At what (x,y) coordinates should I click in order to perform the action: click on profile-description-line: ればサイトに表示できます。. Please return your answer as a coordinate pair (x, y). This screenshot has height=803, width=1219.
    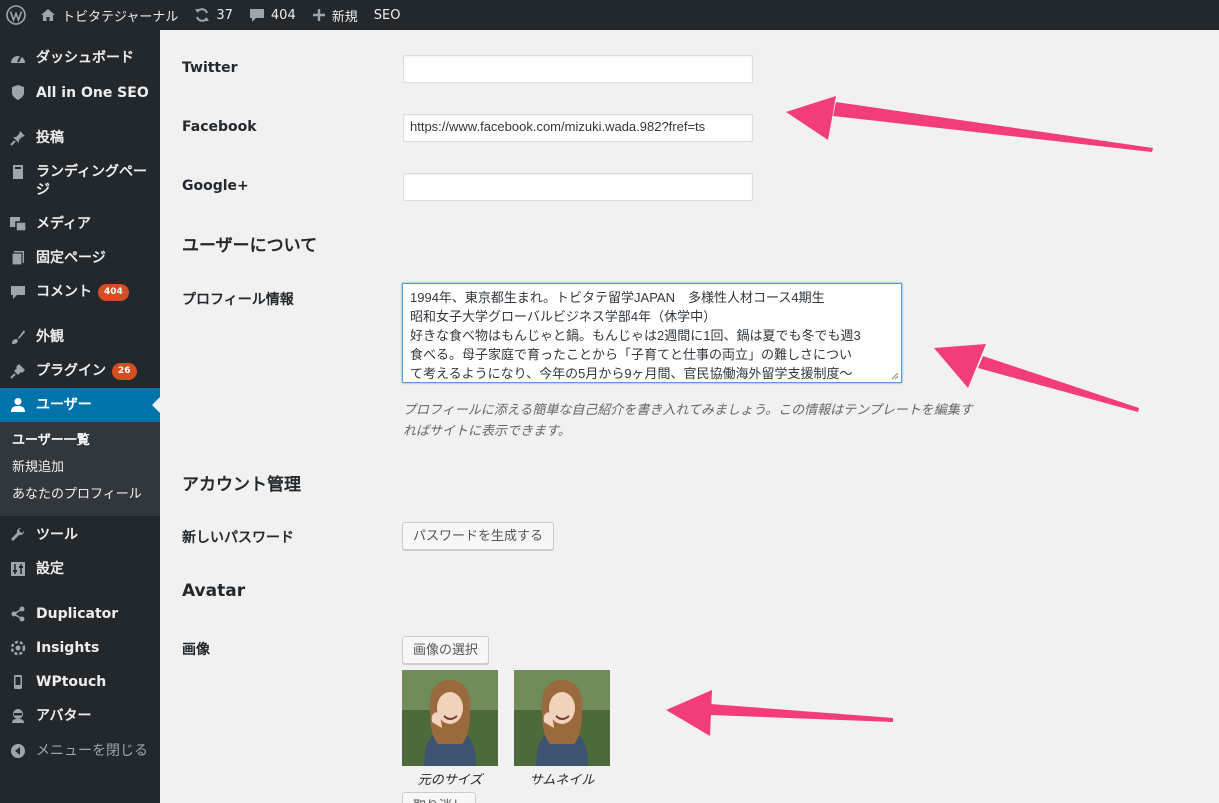
    Looking at the image, I should click on (487, 431).